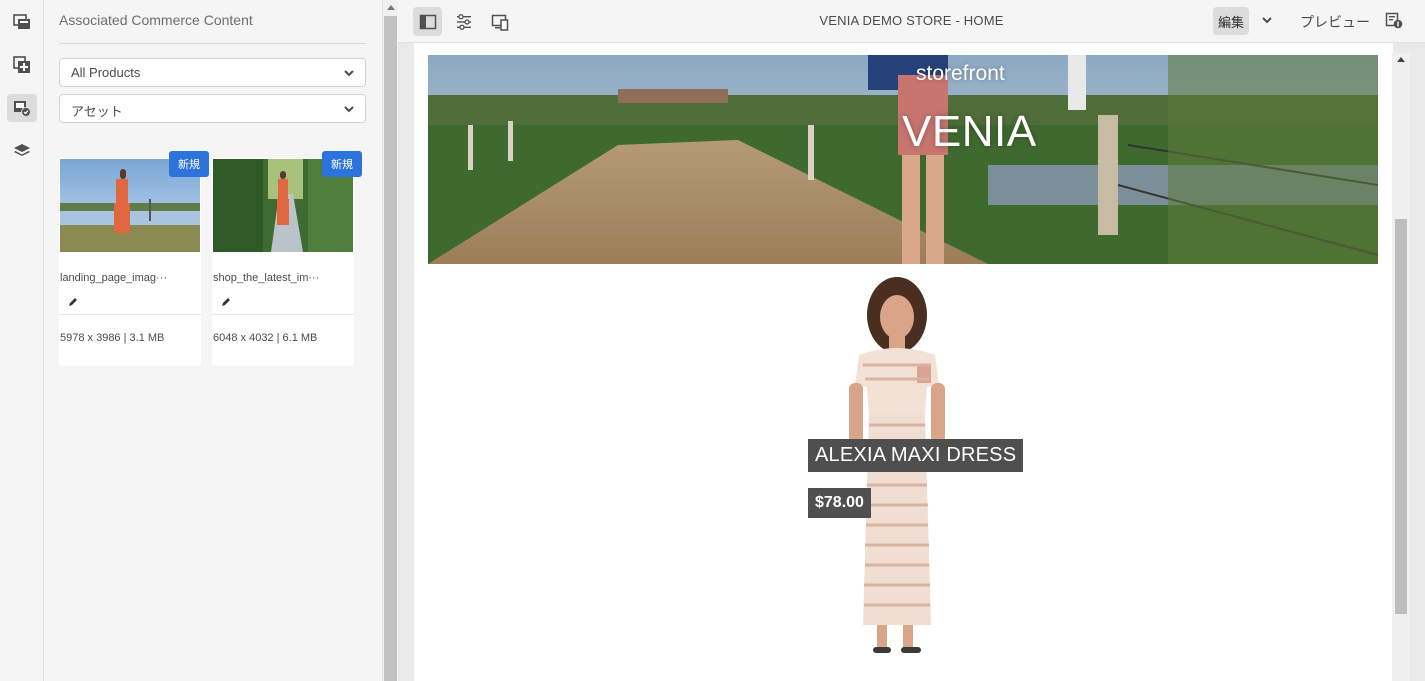 The width and height of the screenshot is (1425, 681). I want to click on hero-title: VENIA, so click(969, 131).